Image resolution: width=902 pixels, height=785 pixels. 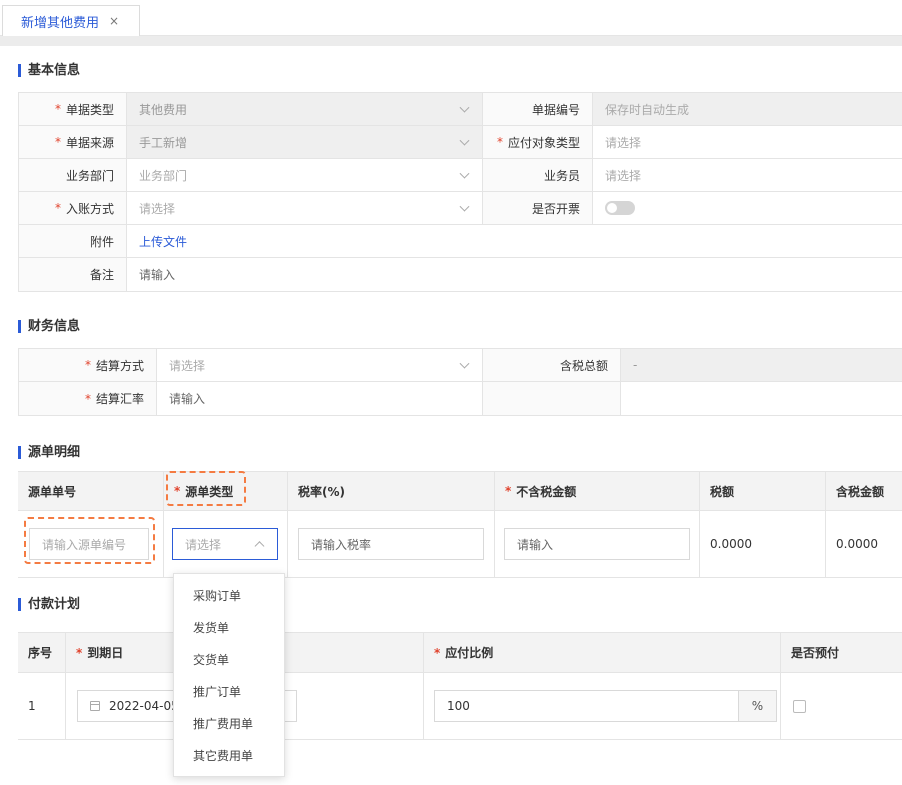 I want to click on option-purchase-order: 采购订单, so click(x=229, y=596).